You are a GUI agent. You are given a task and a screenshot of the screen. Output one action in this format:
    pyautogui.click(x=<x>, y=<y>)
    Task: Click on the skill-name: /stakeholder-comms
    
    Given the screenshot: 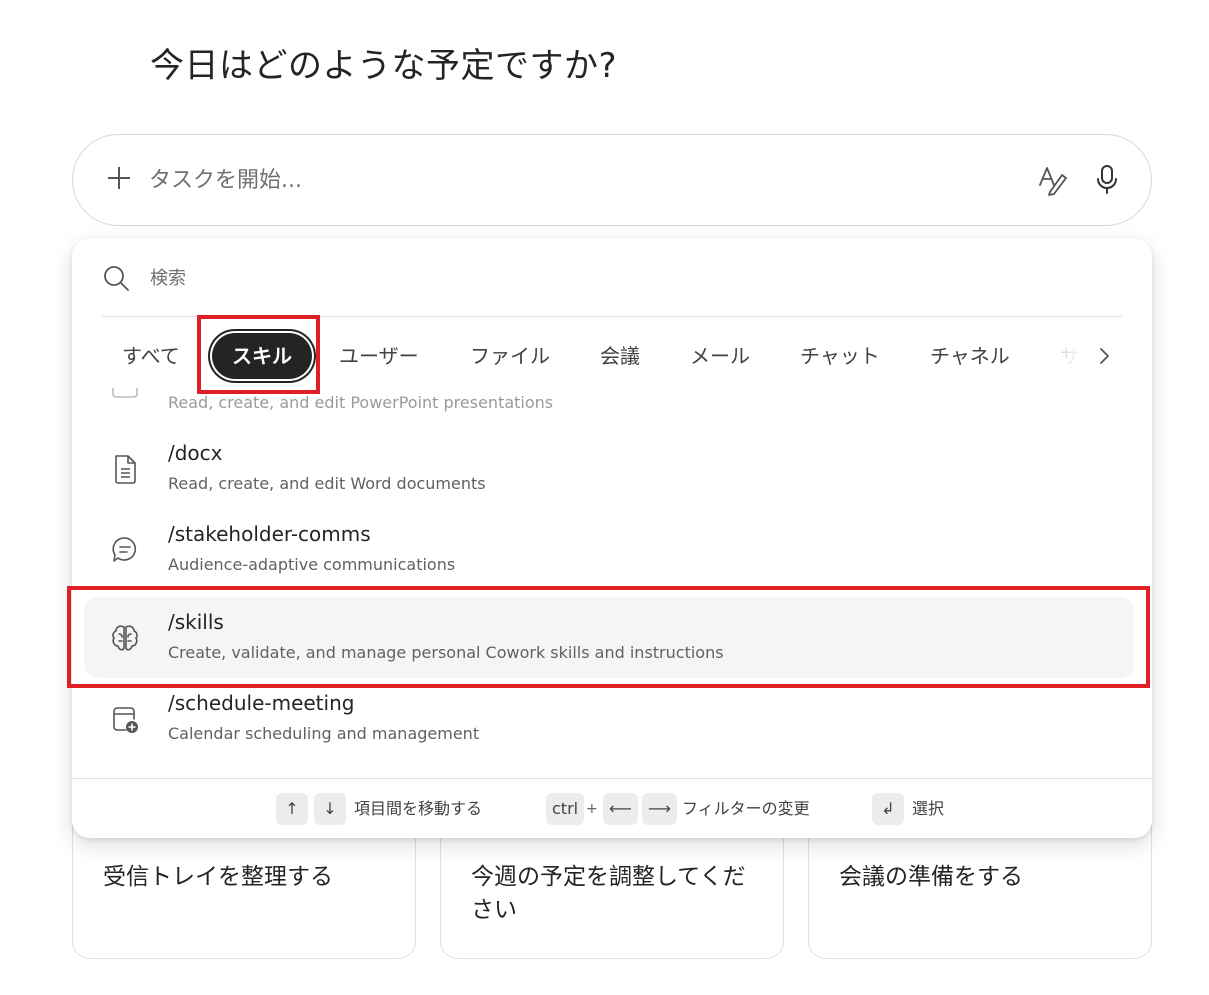 What is the action you would take?
    pyautogui.click(x=269, y=534)
    